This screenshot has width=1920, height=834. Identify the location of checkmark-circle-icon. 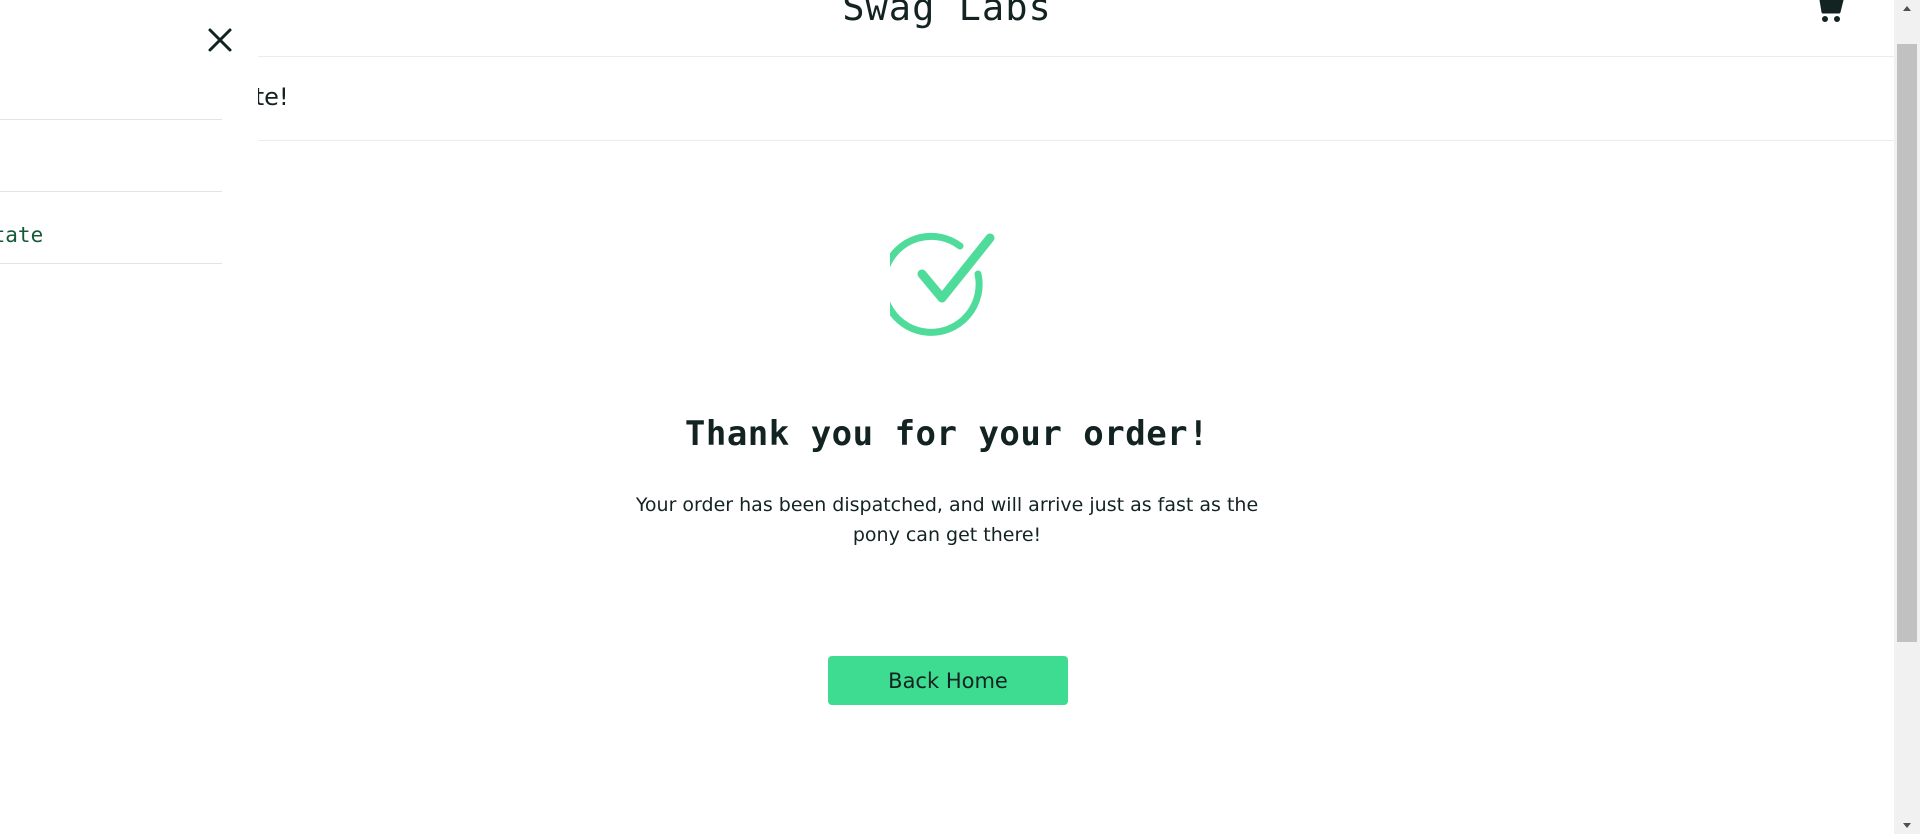
(940, 288).